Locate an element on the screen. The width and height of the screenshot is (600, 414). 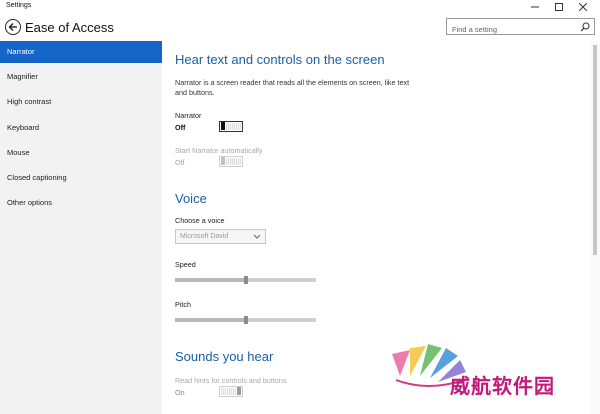
narrator-toggle is located at coordinates (231, 126).